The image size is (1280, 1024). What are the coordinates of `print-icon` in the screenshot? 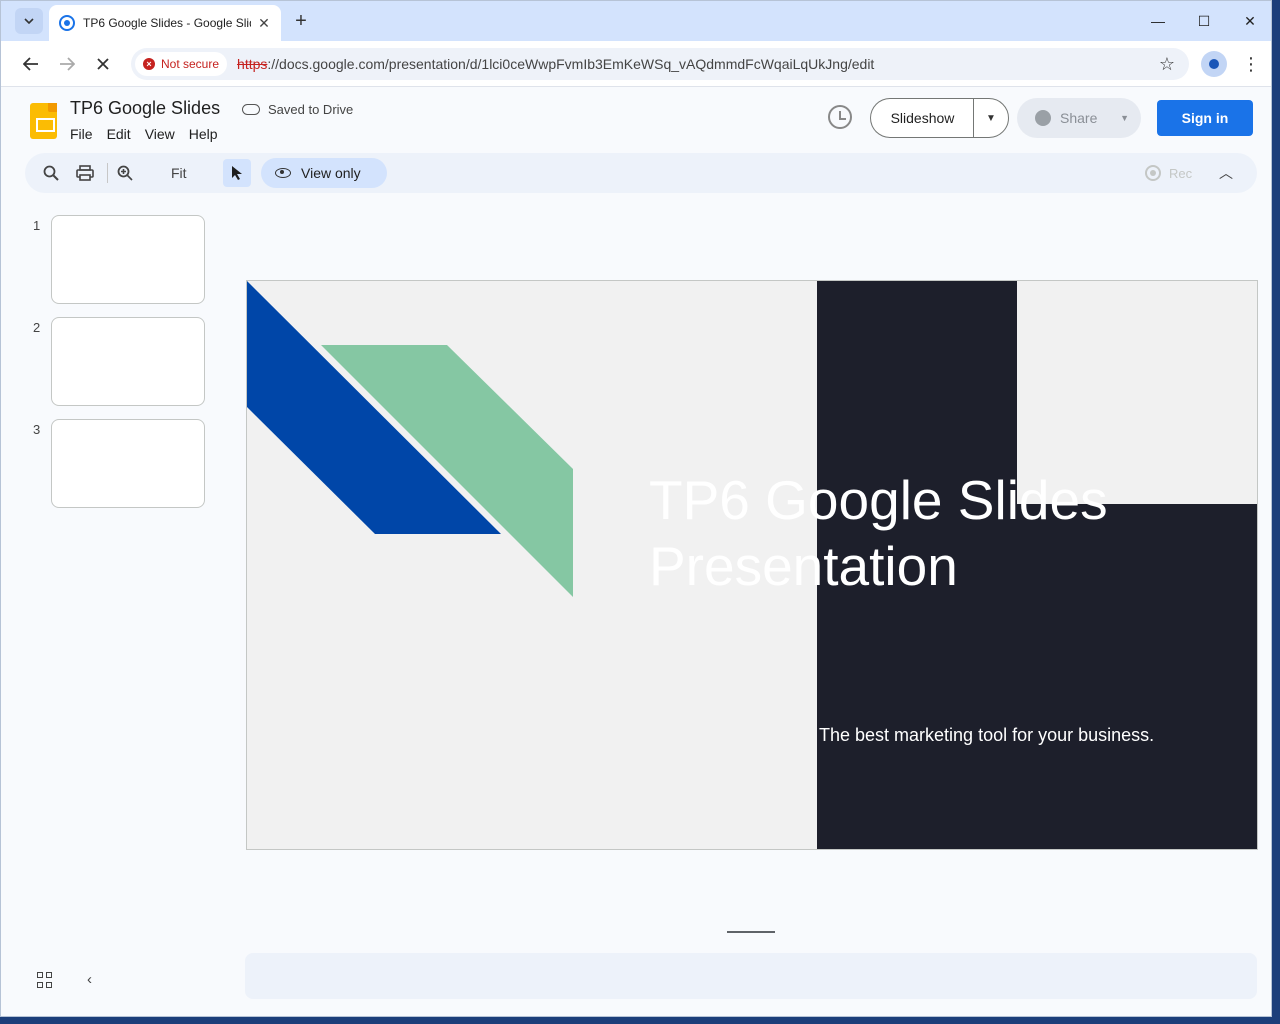 It's located at (85, 173).